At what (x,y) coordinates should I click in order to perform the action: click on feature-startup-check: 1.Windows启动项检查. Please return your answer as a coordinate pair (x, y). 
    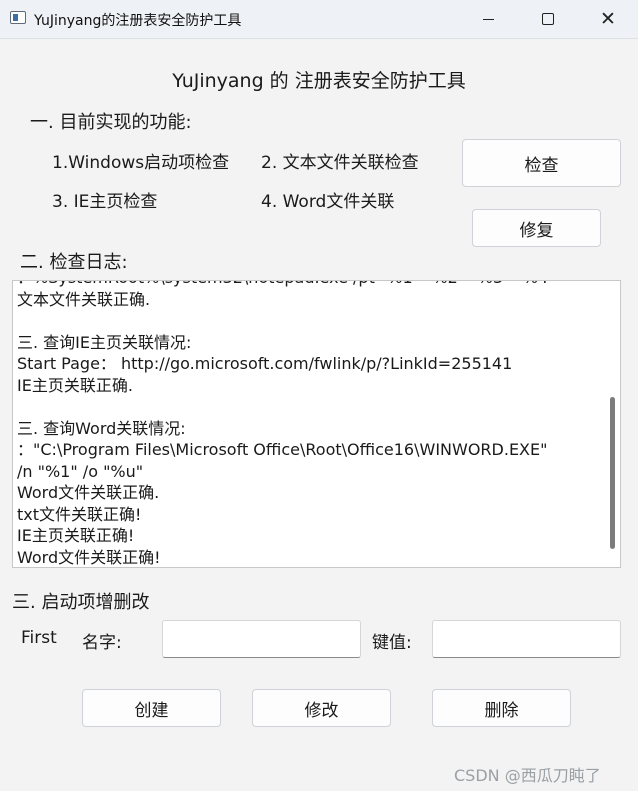
    Looking at the image, I should click on (141, 163).